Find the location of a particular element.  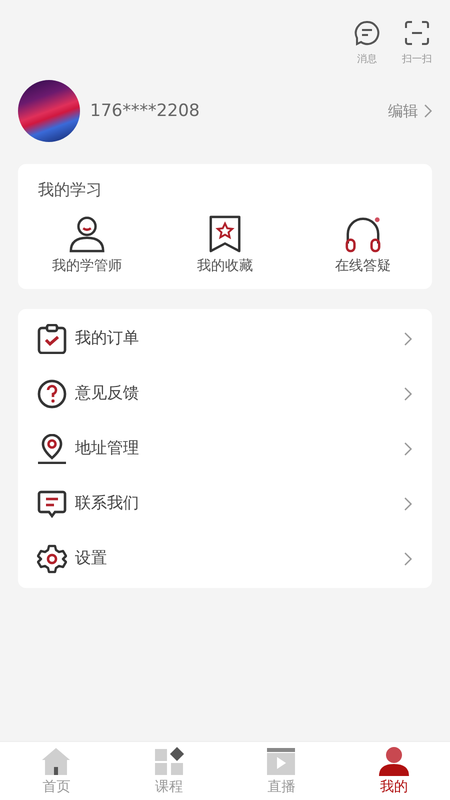

study-shortcut: 我的收藏 is located at coordinates (225, 245).